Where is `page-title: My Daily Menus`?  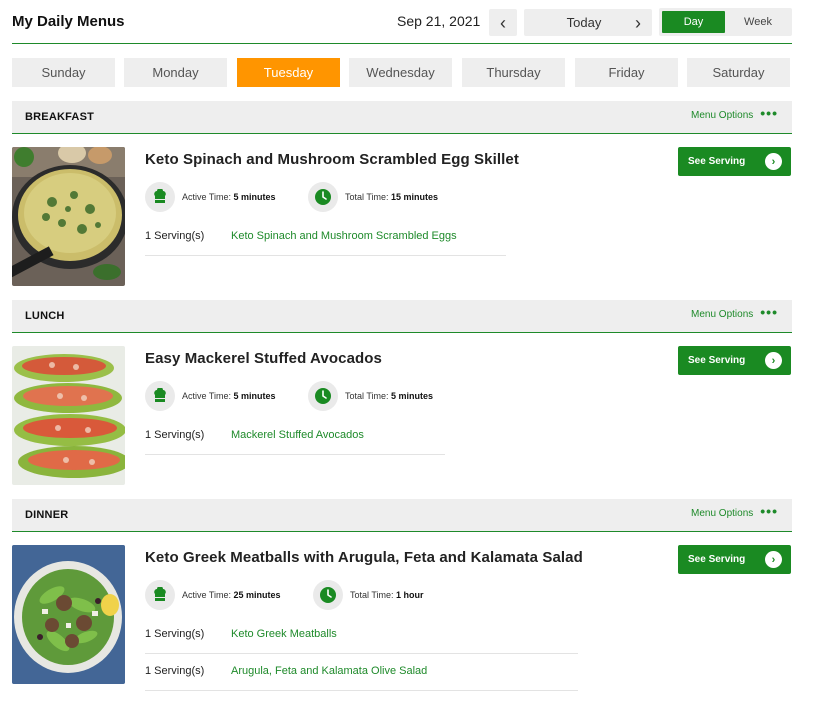
page-title: My Daily Menus is located at coordinates (68, 21).